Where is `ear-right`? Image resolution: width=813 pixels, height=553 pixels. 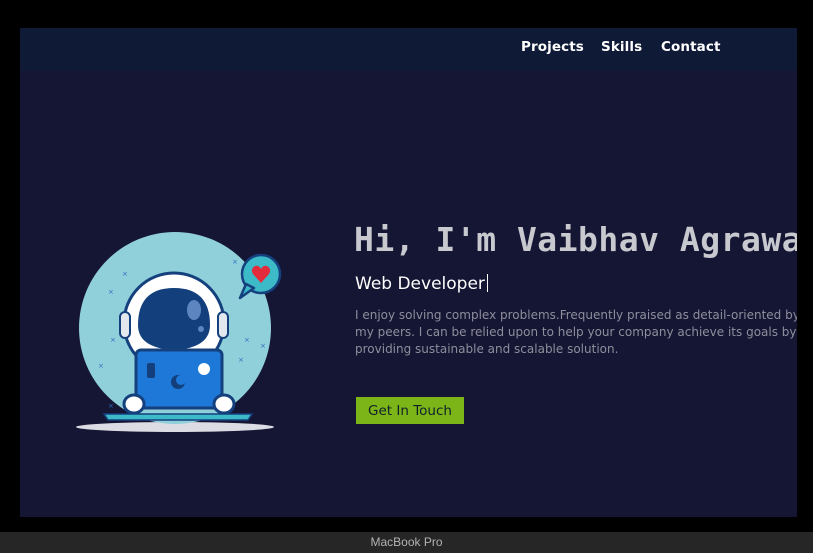
ear-right is located at coordinates (223, 325).